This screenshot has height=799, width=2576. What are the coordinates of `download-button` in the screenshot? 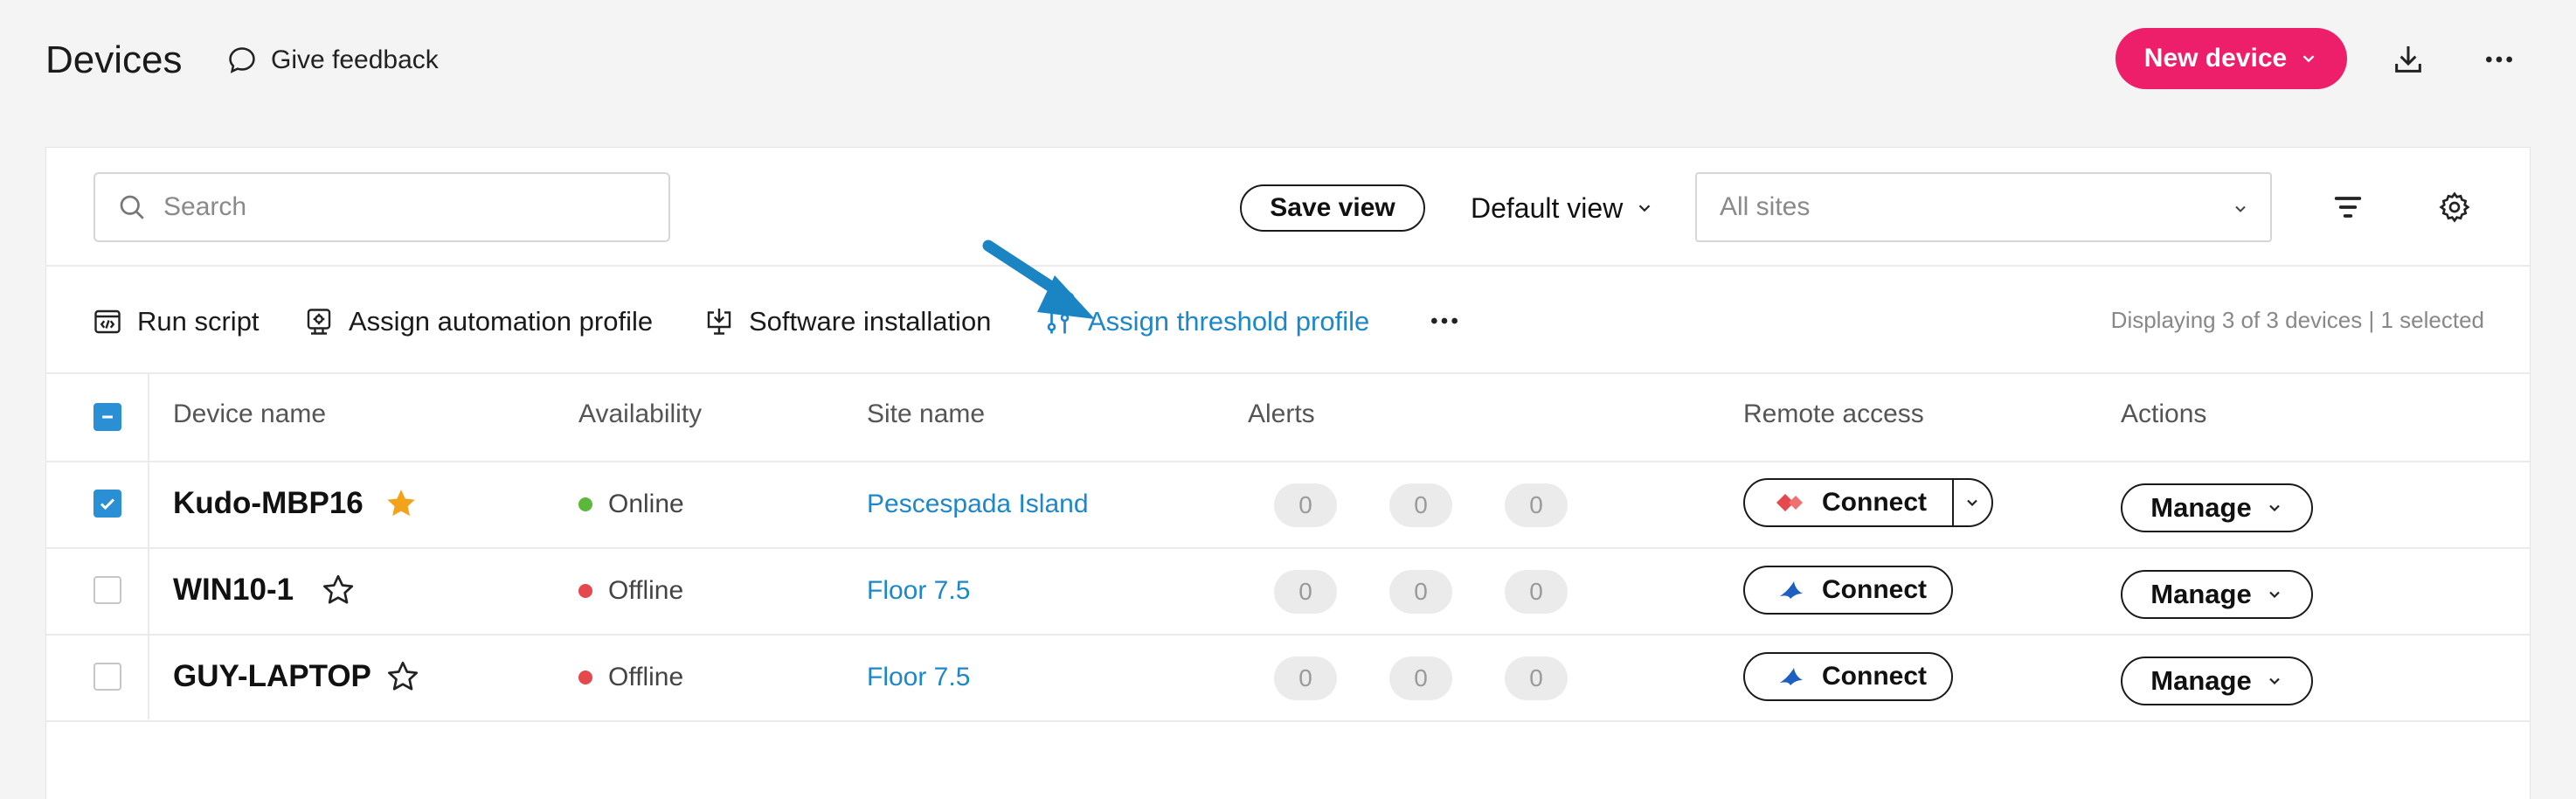 It's located at (2408, 59).